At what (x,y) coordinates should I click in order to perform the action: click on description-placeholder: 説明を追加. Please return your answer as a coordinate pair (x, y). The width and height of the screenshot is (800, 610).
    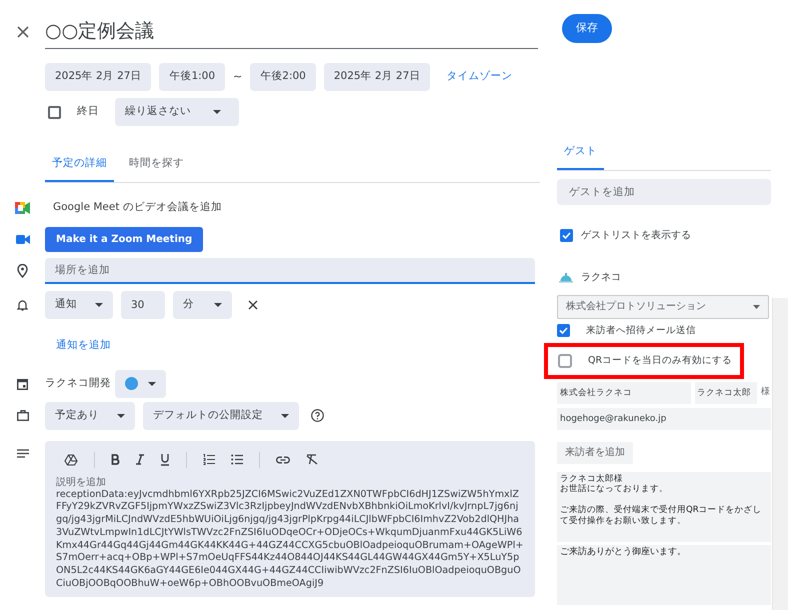
    Looking at the image, I should click on (81, 482).